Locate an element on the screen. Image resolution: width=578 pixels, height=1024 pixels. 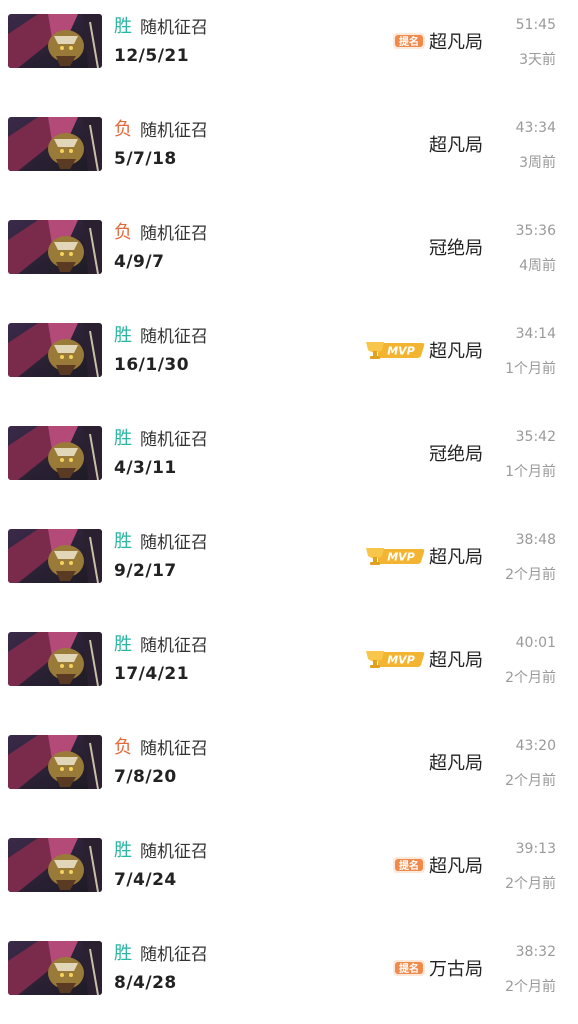
match-row: 负 随机征召 5/7/18 超凡局 43:34 3周前 is located at coordinates (289, 154).